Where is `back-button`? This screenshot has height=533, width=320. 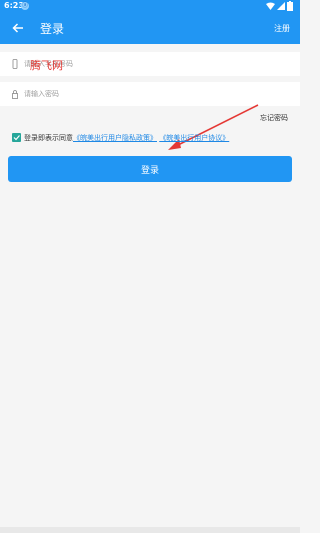 back-button is located at coordinates (18, 28).